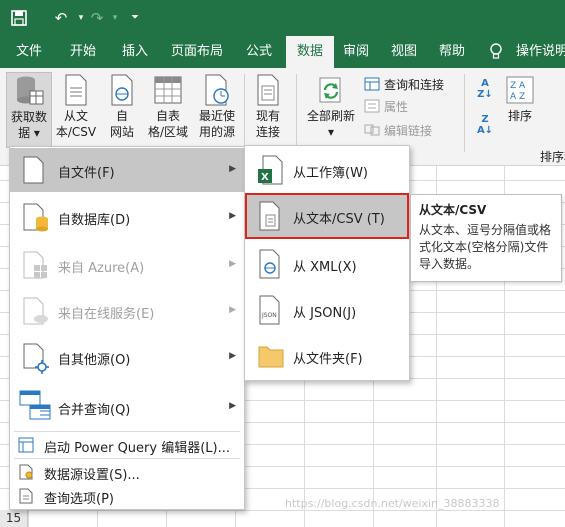 The image size is (565, 527). What do you see at coordinates (197, 52) in the screenshot?
I see `tab-page-layout: 页面布局` at bounding box center [197, 52].